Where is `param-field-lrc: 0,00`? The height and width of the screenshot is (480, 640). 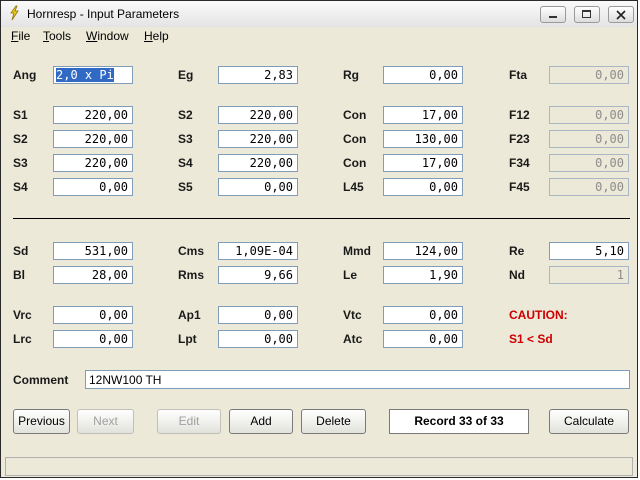
param-field-lrc: 0,00 is located at coordinates (93, 339).